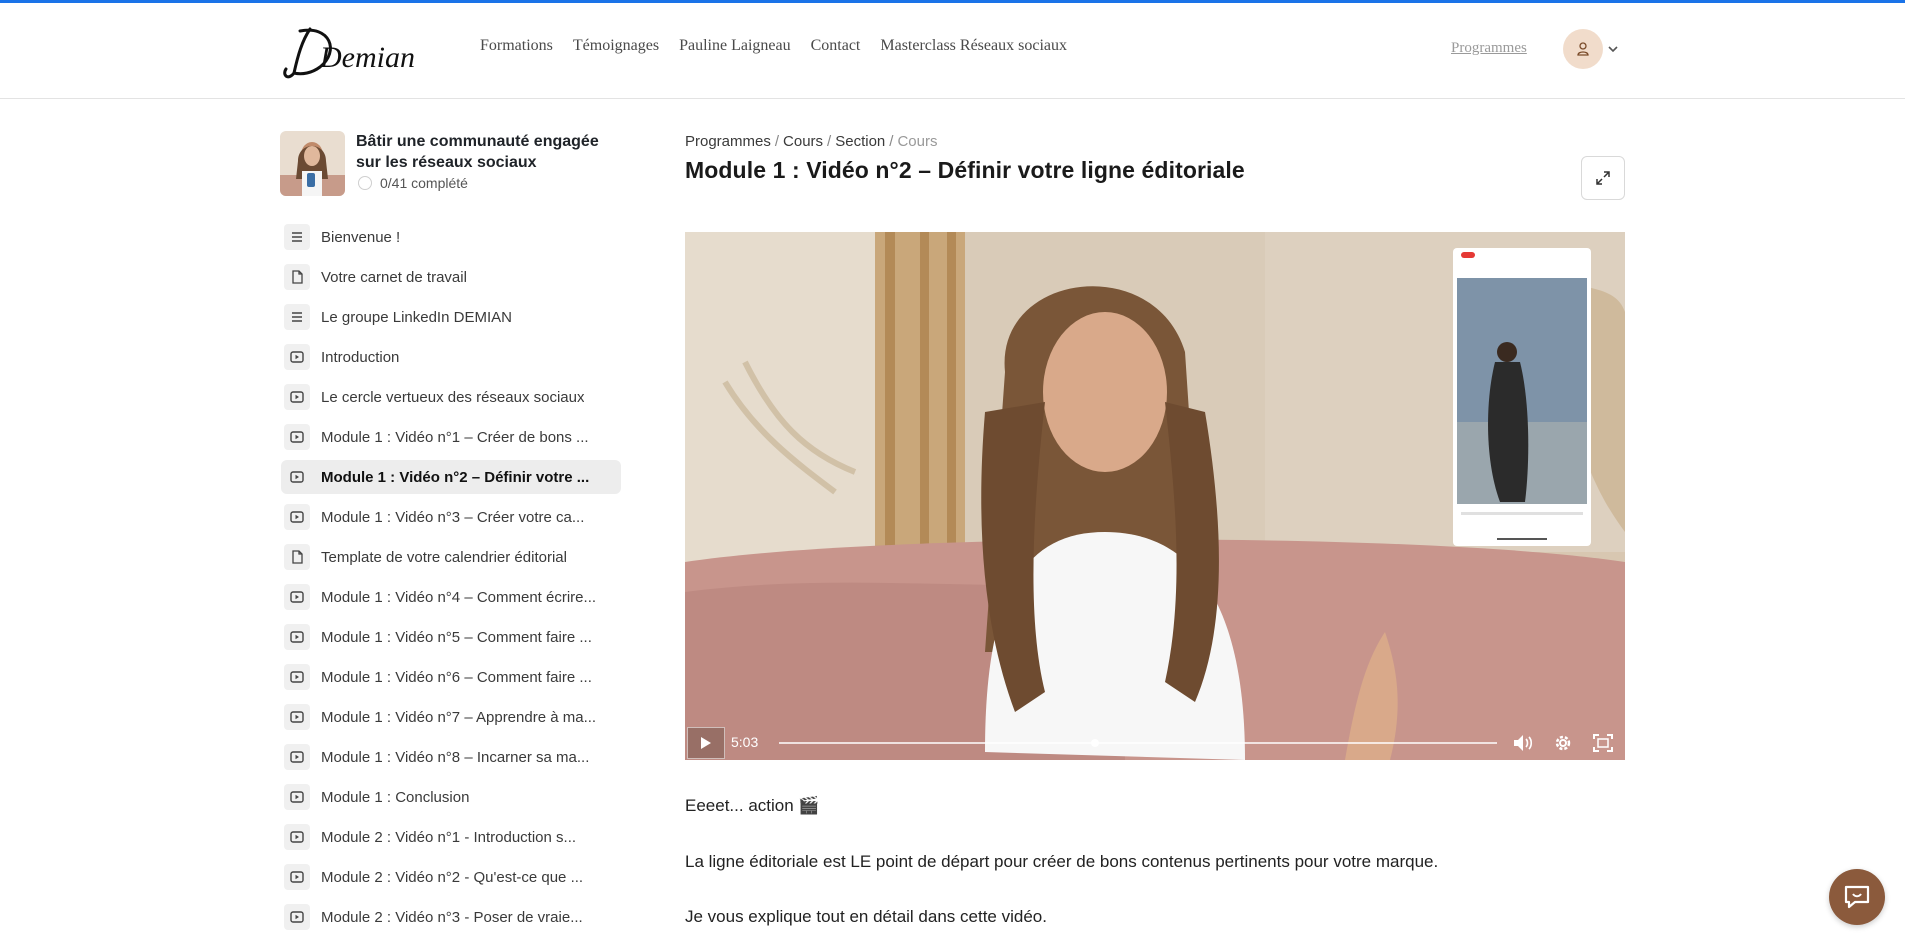  Describe the element at coordinates (424, 183) in the screenshot. I see `progress-text: 0/41 complété` at that location.